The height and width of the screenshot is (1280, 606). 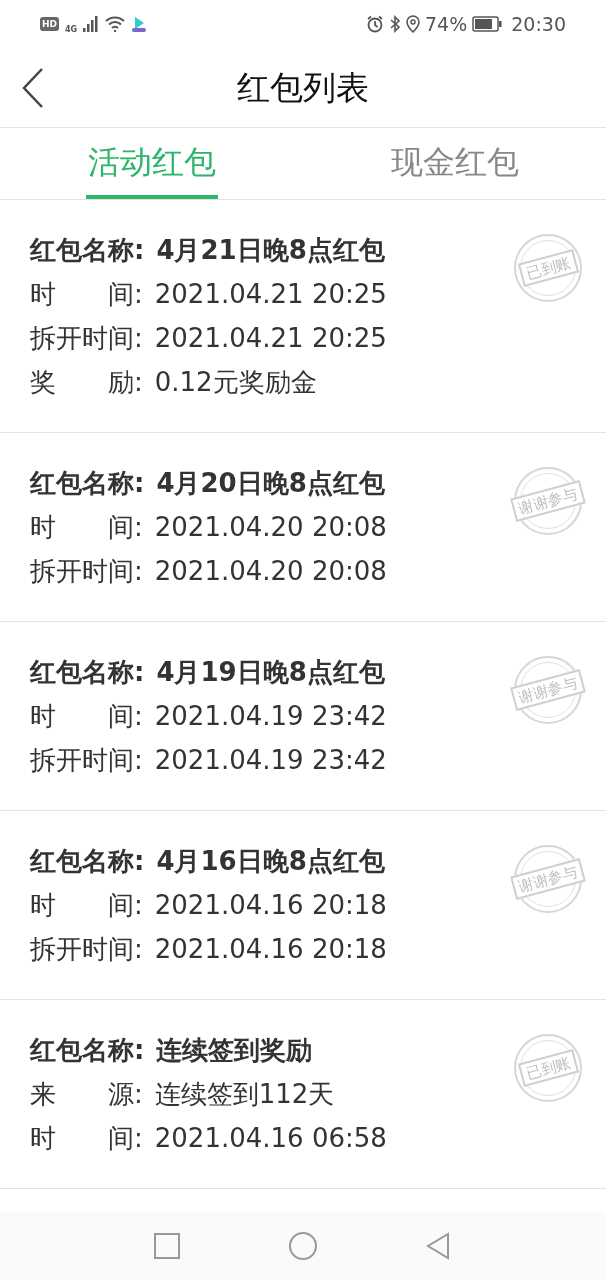 What do you see at coordinates (454, 163) in the screenshot?
I see `tab: 现金红包` at bounding box center [454, 163].